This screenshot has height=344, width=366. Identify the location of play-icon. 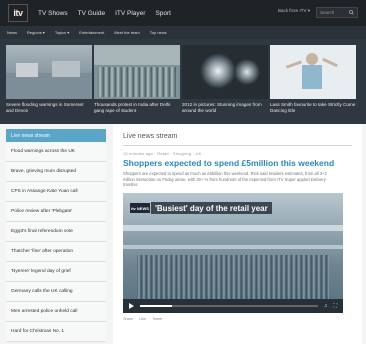
(131, 306).